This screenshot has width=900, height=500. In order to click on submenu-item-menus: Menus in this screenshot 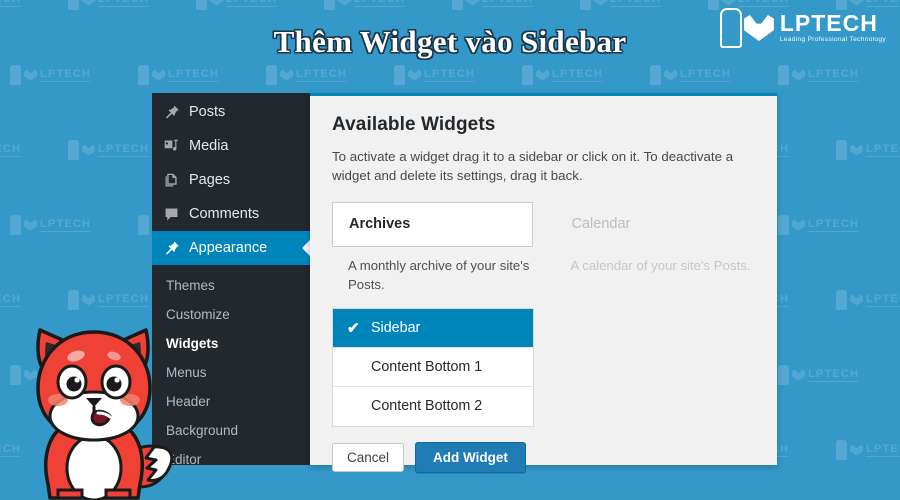, I will do `click(231, 372)`.